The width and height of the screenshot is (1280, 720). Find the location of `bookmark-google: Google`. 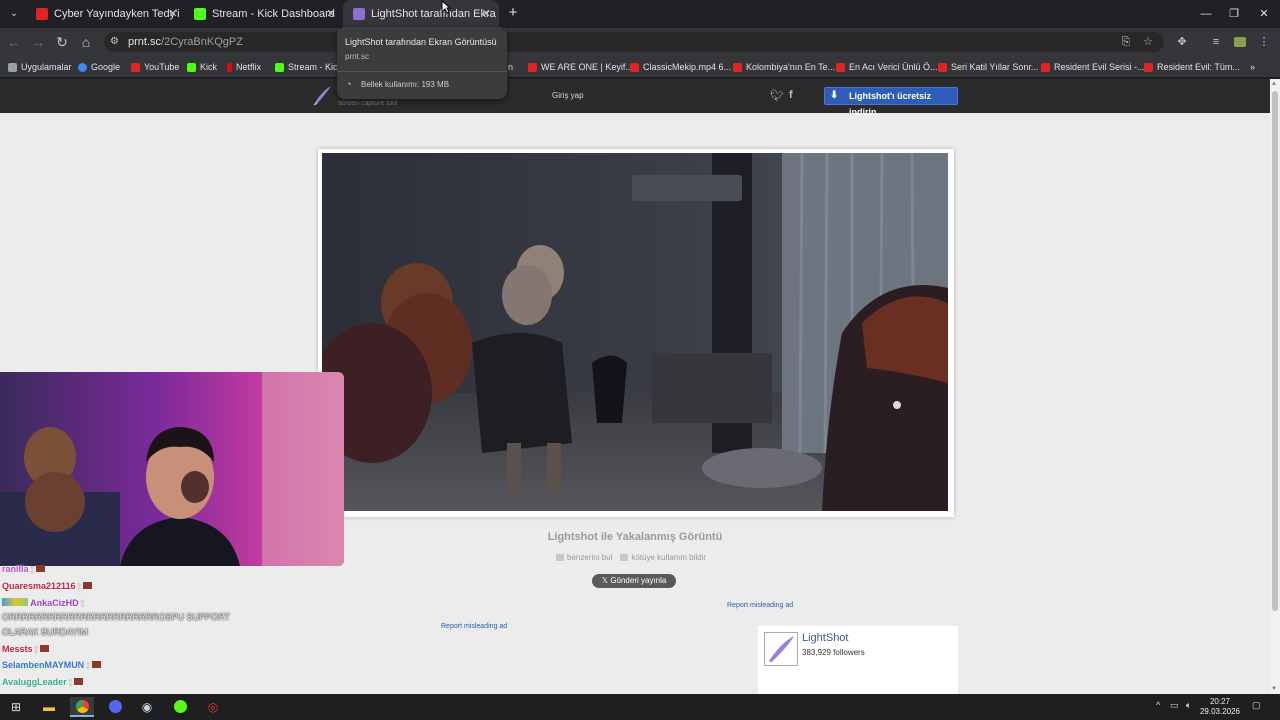

bookmark-google: Google is located at coordinates (99, 67).